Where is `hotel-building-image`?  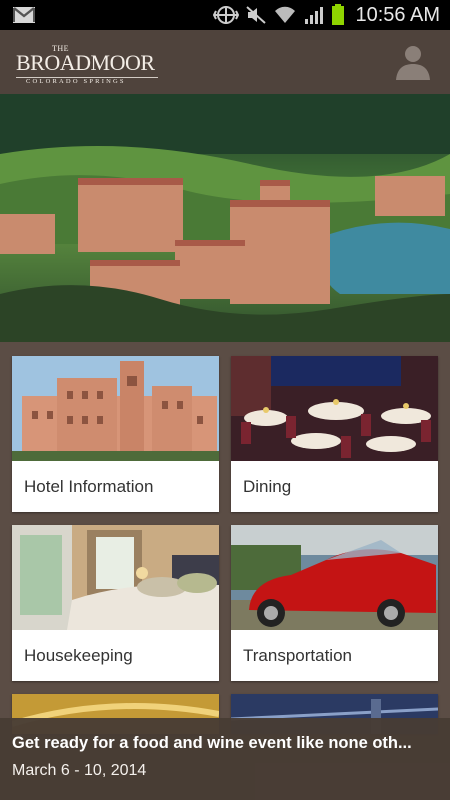
hotel-building-image is located at coordinates (115, 408).